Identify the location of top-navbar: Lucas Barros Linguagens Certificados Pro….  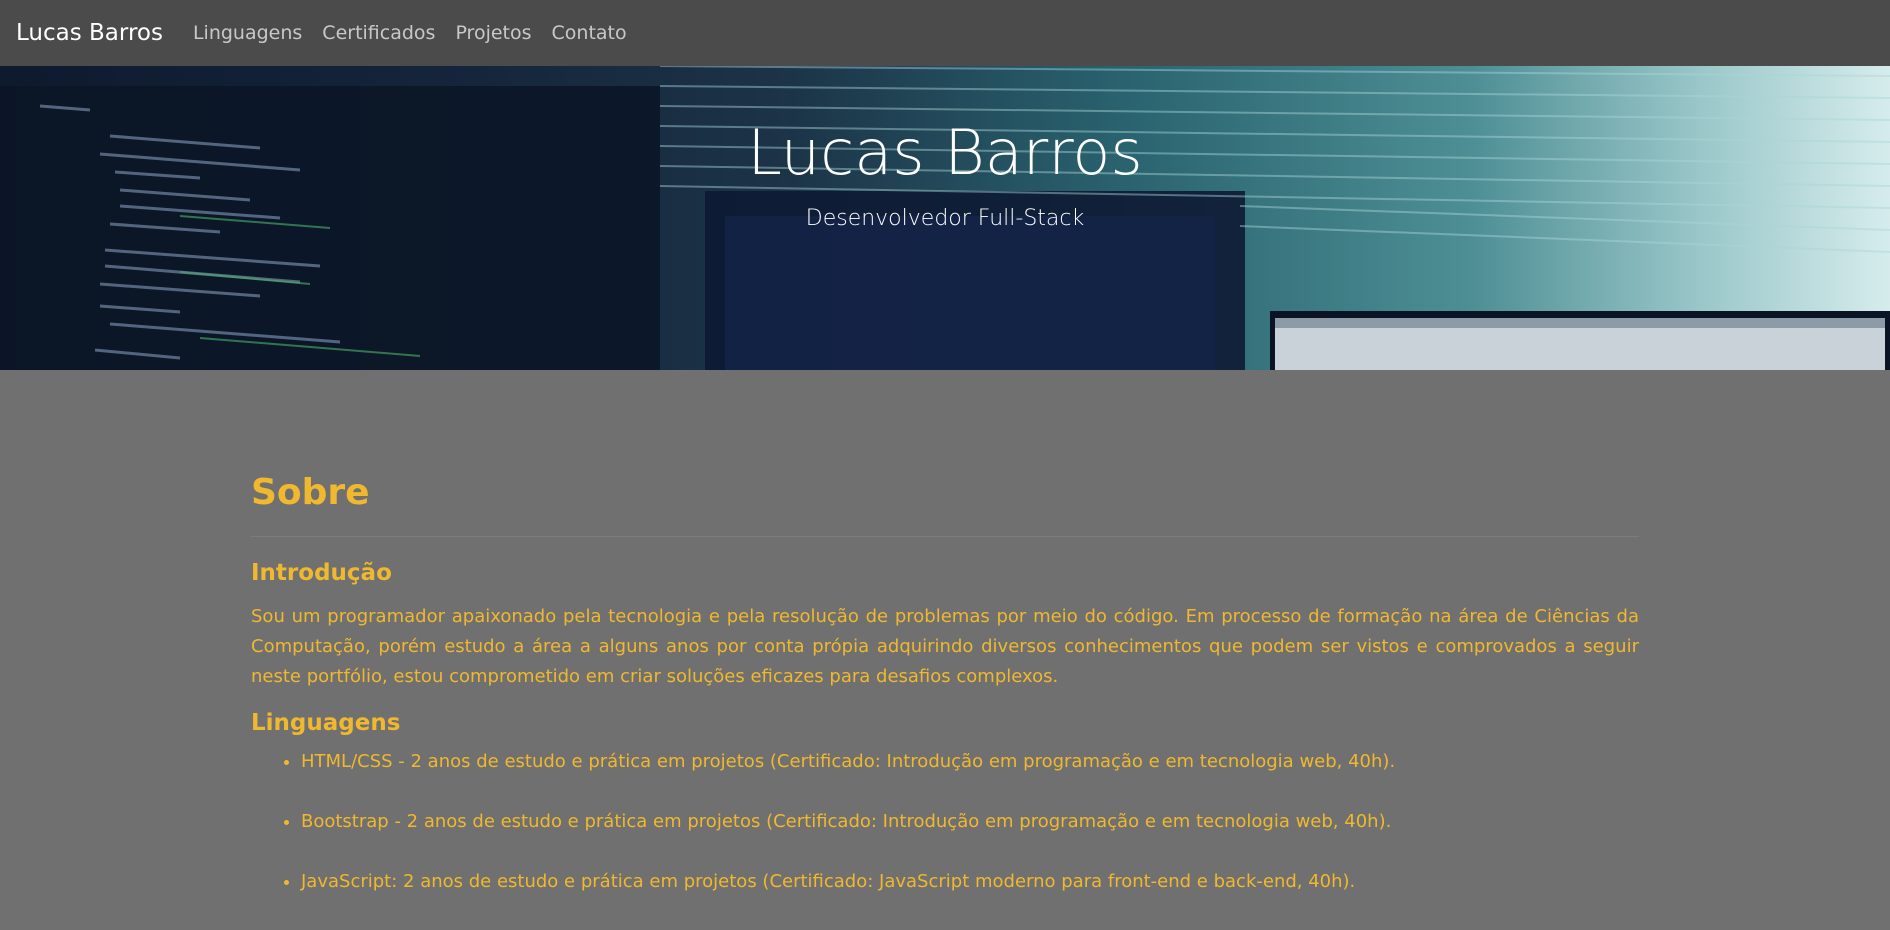
(945, 33).